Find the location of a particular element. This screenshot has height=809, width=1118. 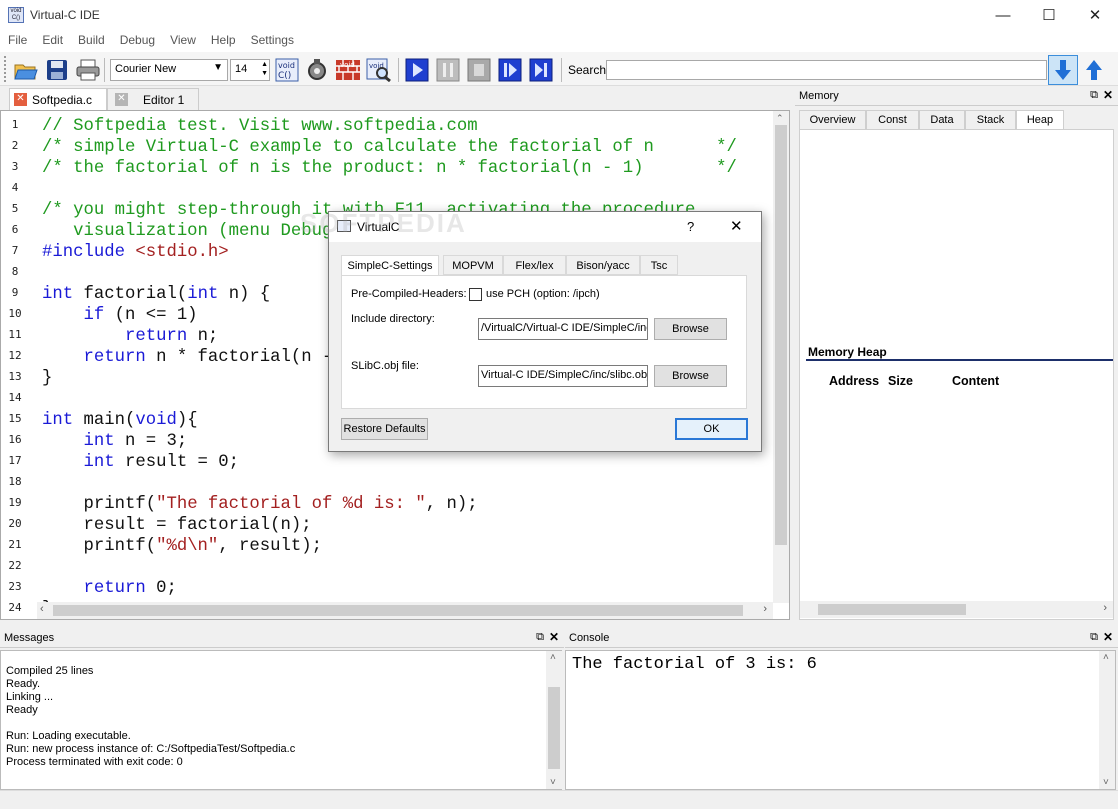

tab-softpedia: ✕ Softpedia.c is located at coordinates (58, 99).